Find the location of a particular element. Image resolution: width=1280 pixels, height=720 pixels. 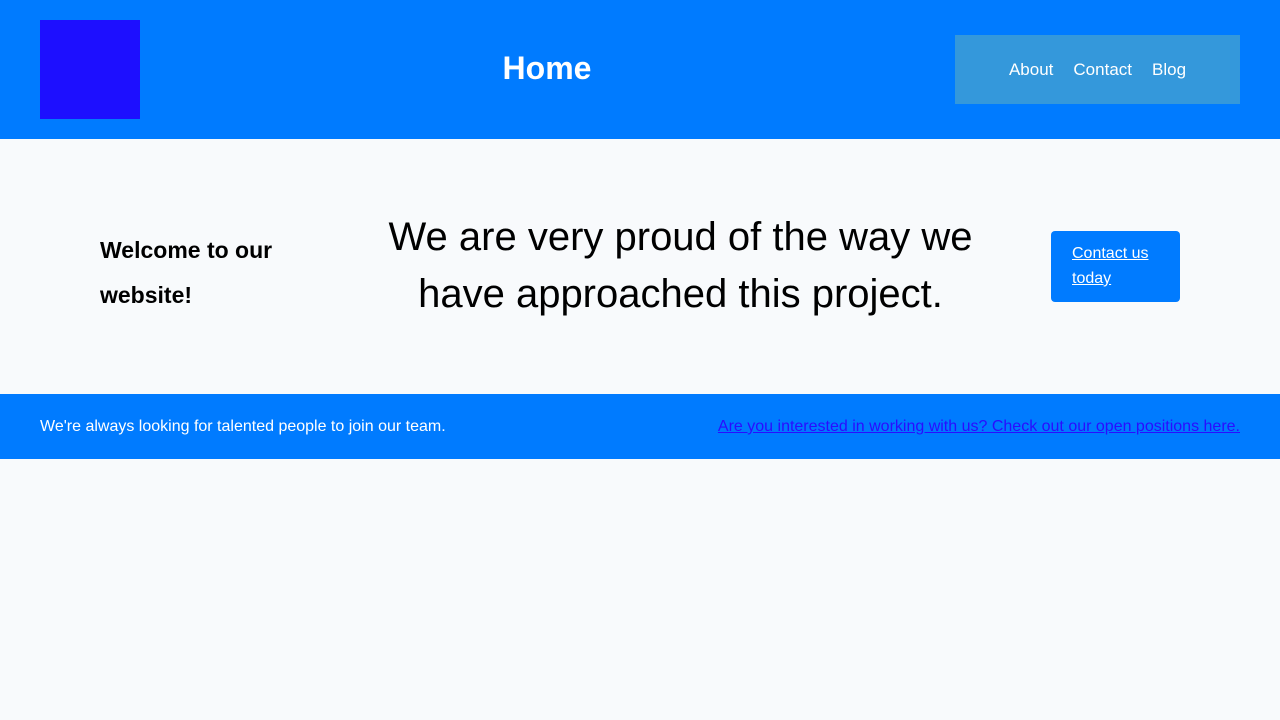

main-nav: About Contact Blog is located at coordinates (1097, 69).